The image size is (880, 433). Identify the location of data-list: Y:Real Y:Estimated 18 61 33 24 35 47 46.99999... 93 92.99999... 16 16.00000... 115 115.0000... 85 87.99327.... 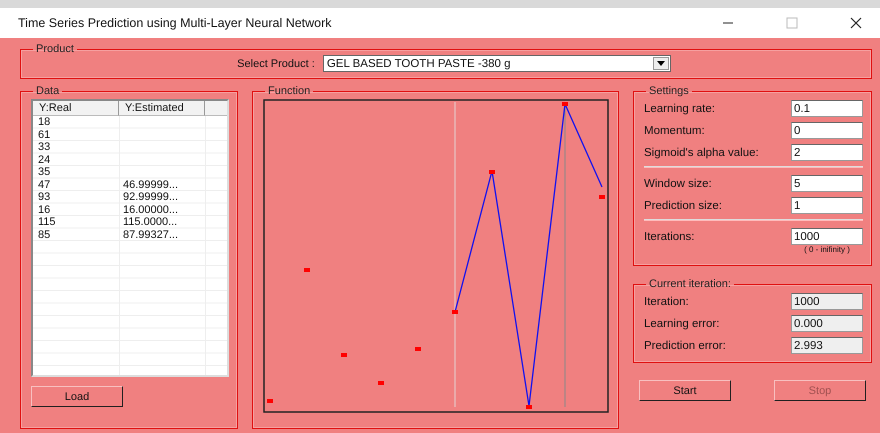
(130, 238).